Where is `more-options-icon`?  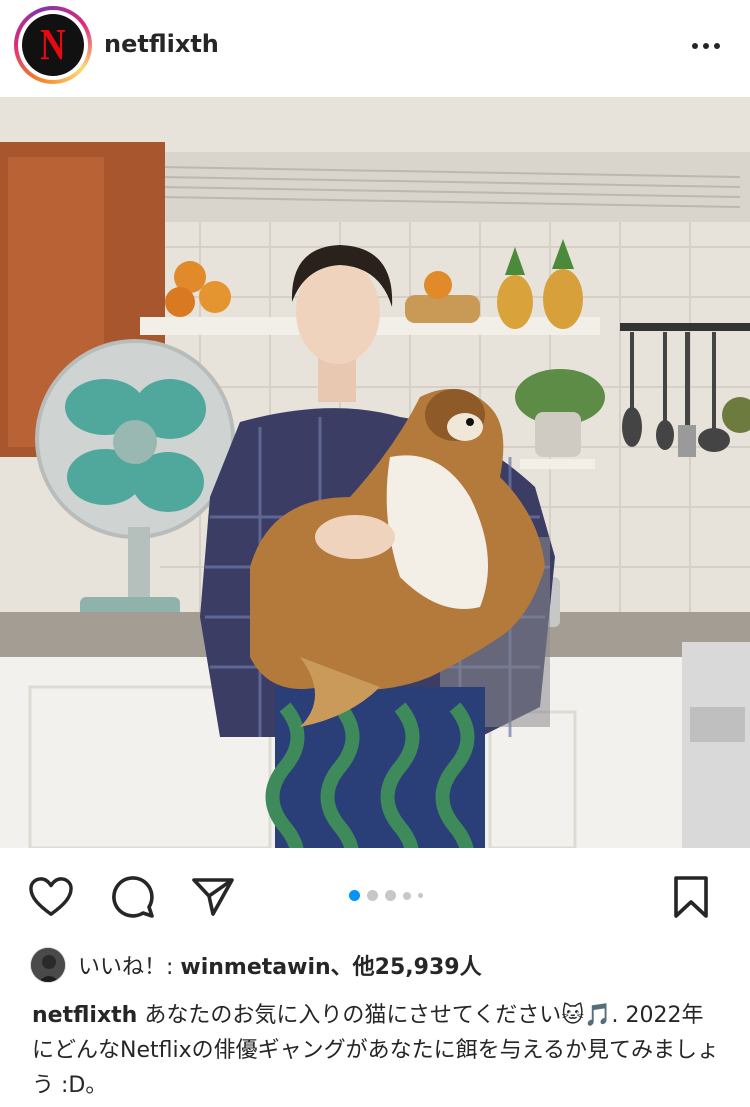
more-options-icon is located at coordinates (706, 46).